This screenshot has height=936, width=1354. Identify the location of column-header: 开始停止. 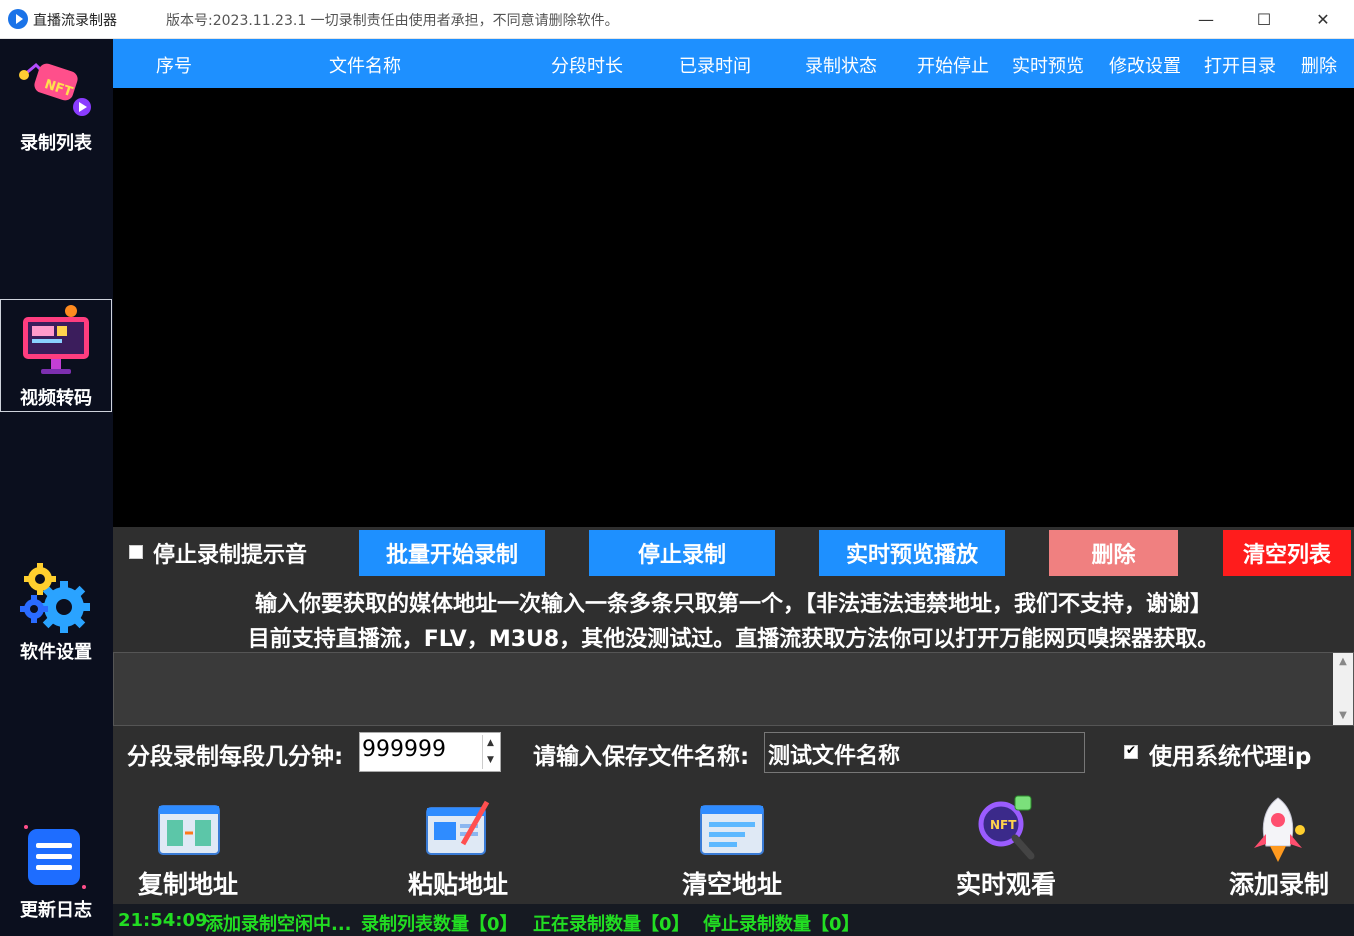
(953, 65).